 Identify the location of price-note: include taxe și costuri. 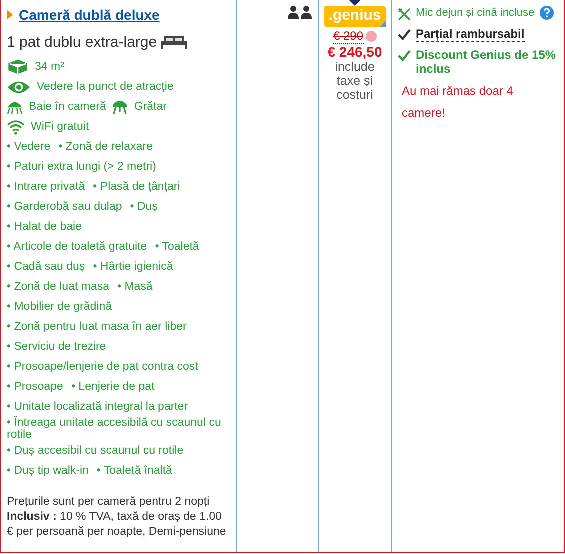
(355, 81).